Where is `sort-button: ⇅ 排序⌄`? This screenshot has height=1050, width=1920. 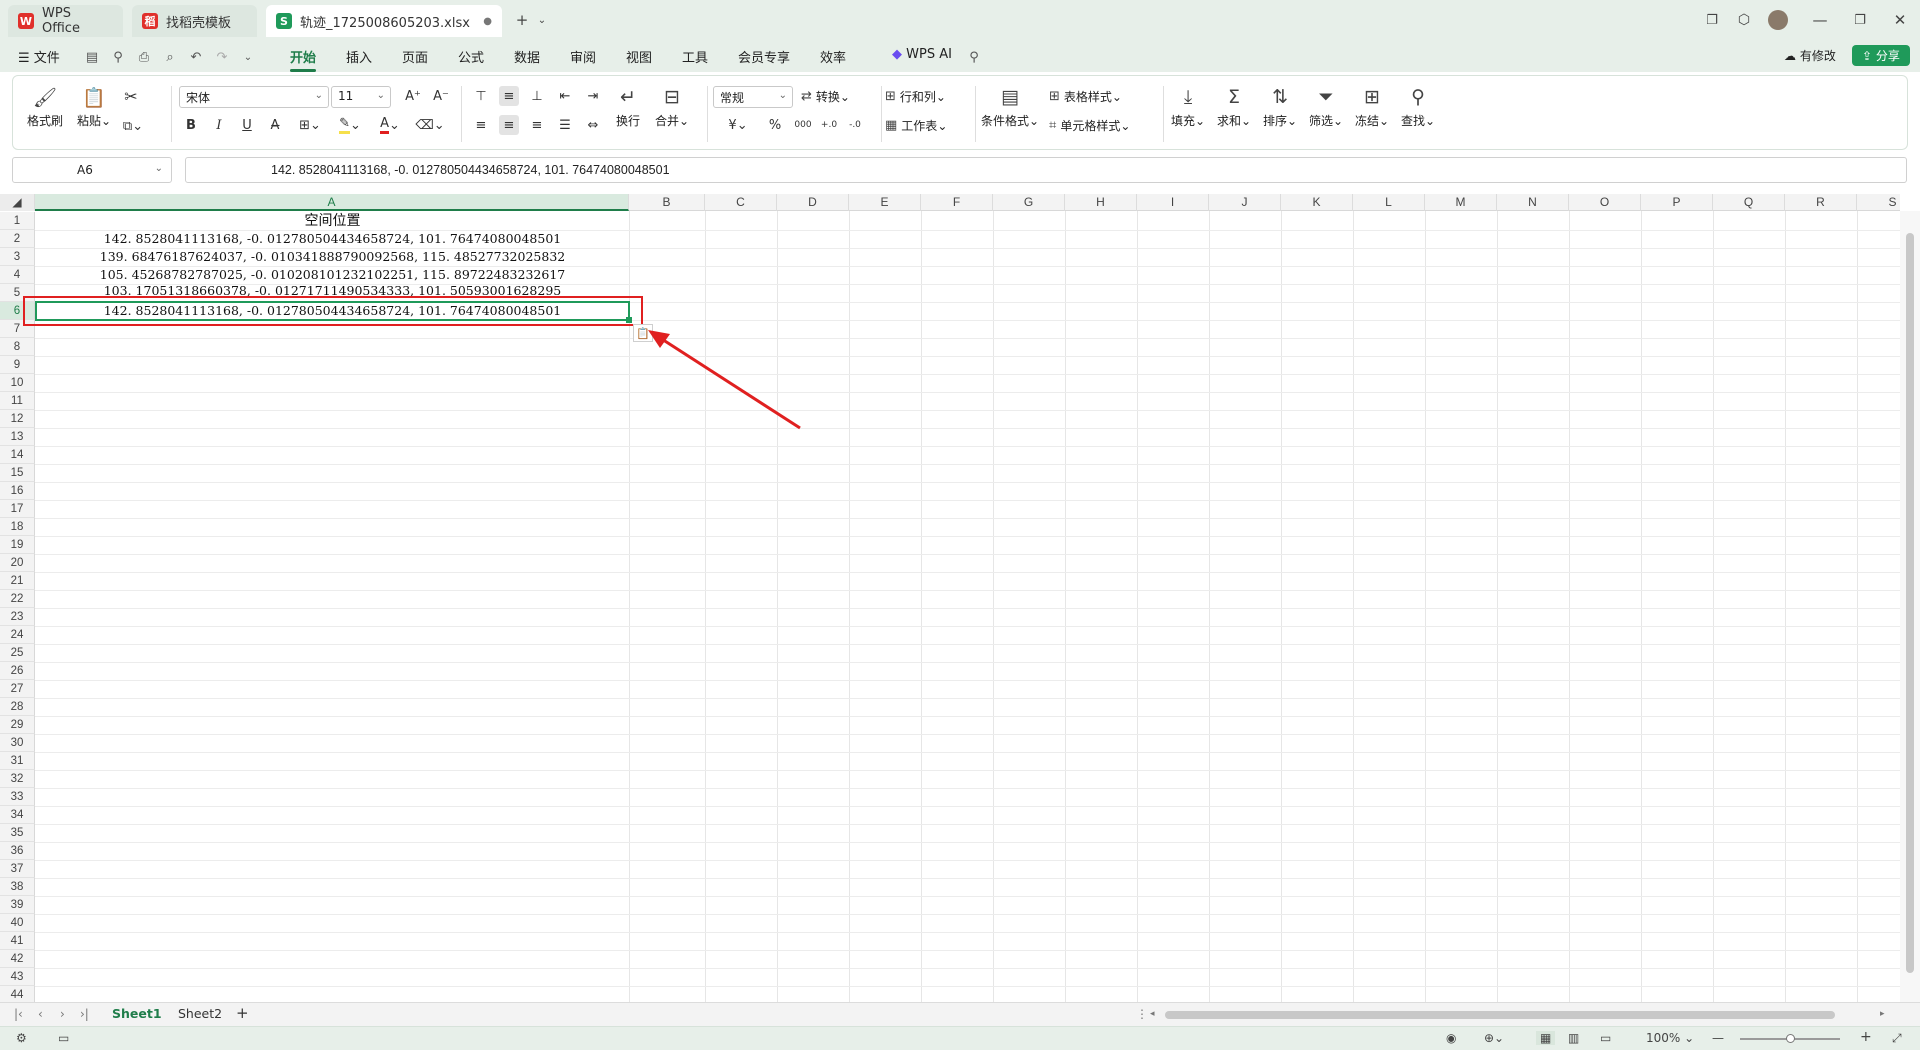
sort-button: ⇅ 排序⌄ is located at coordinates (1280, 106).